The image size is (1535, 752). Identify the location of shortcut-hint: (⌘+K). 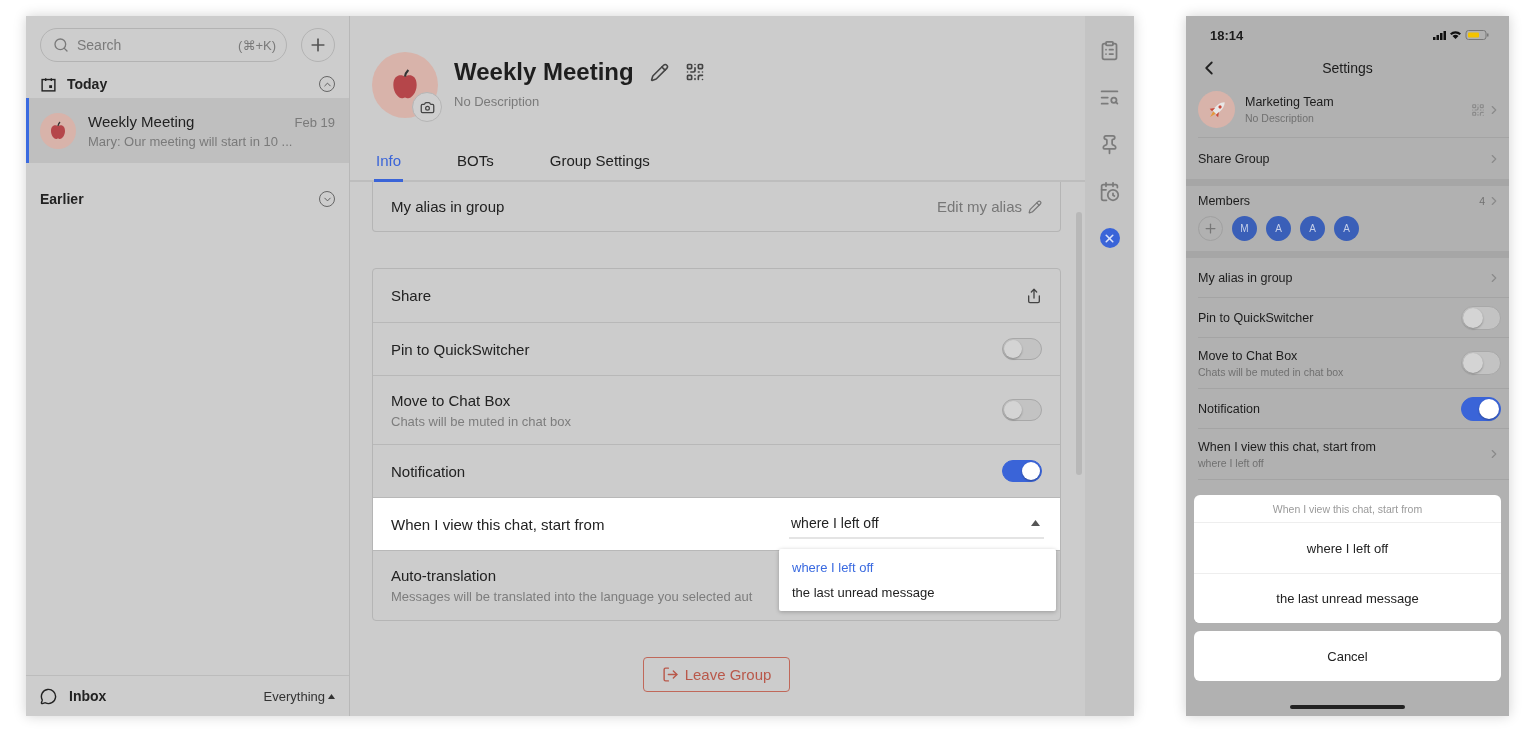
(257, 45).